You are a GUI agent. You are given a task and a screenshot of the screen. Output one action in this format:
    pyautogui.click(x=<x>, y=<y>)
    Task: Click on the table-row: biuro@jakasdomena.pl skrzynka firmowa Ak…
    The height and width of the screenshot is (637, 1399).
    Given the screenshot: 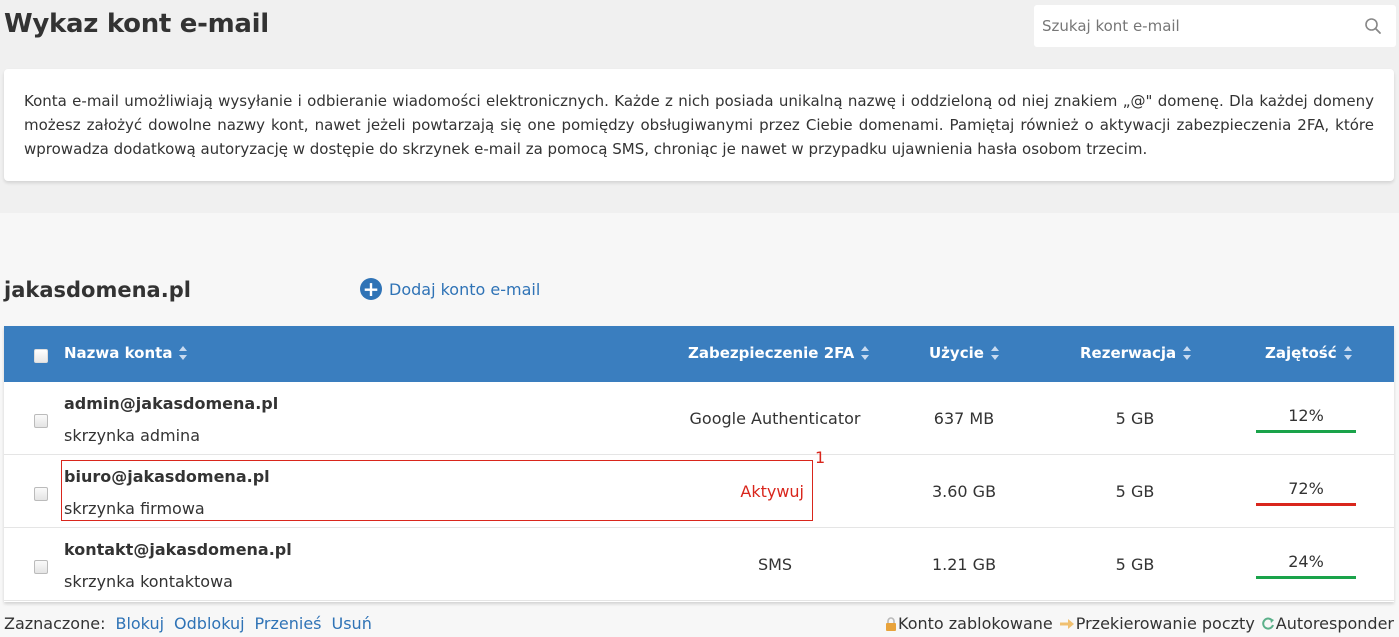 What is the action you would take?
    pyautogui.click(x=699, y=491)
    